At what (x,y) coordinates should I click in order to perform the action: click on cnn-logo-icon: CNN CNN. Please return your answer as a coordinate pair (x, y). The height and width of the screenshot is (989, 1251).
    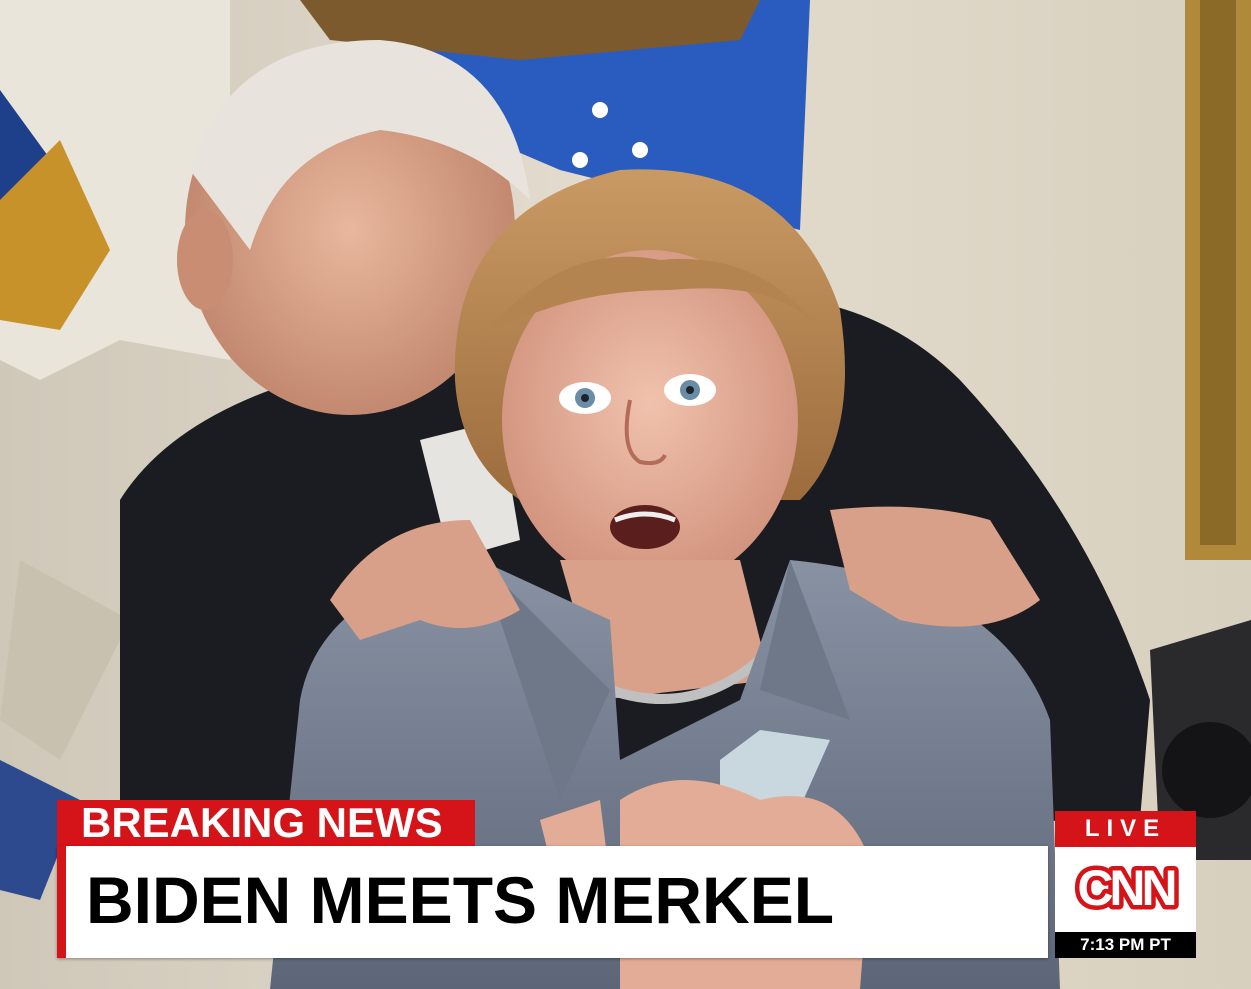
    Looking at the image, I should click on (1128, 888).